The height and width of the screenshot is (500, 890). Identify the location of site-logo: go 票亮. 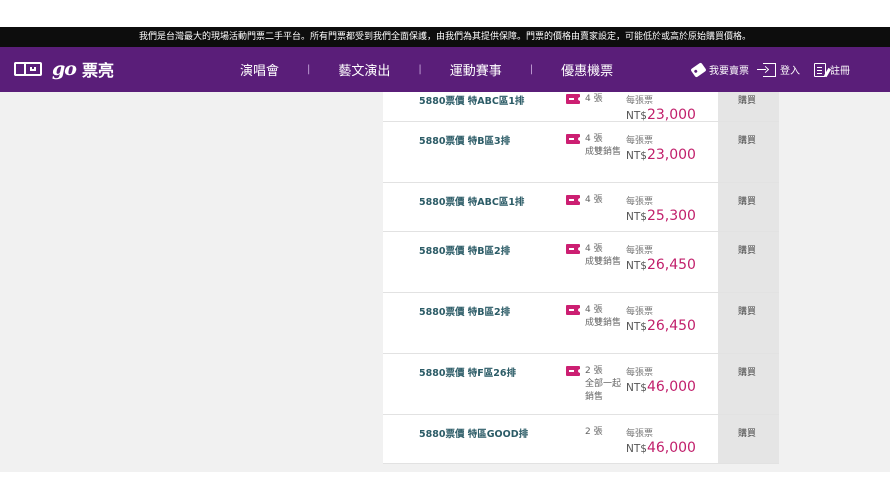
(64, 69).